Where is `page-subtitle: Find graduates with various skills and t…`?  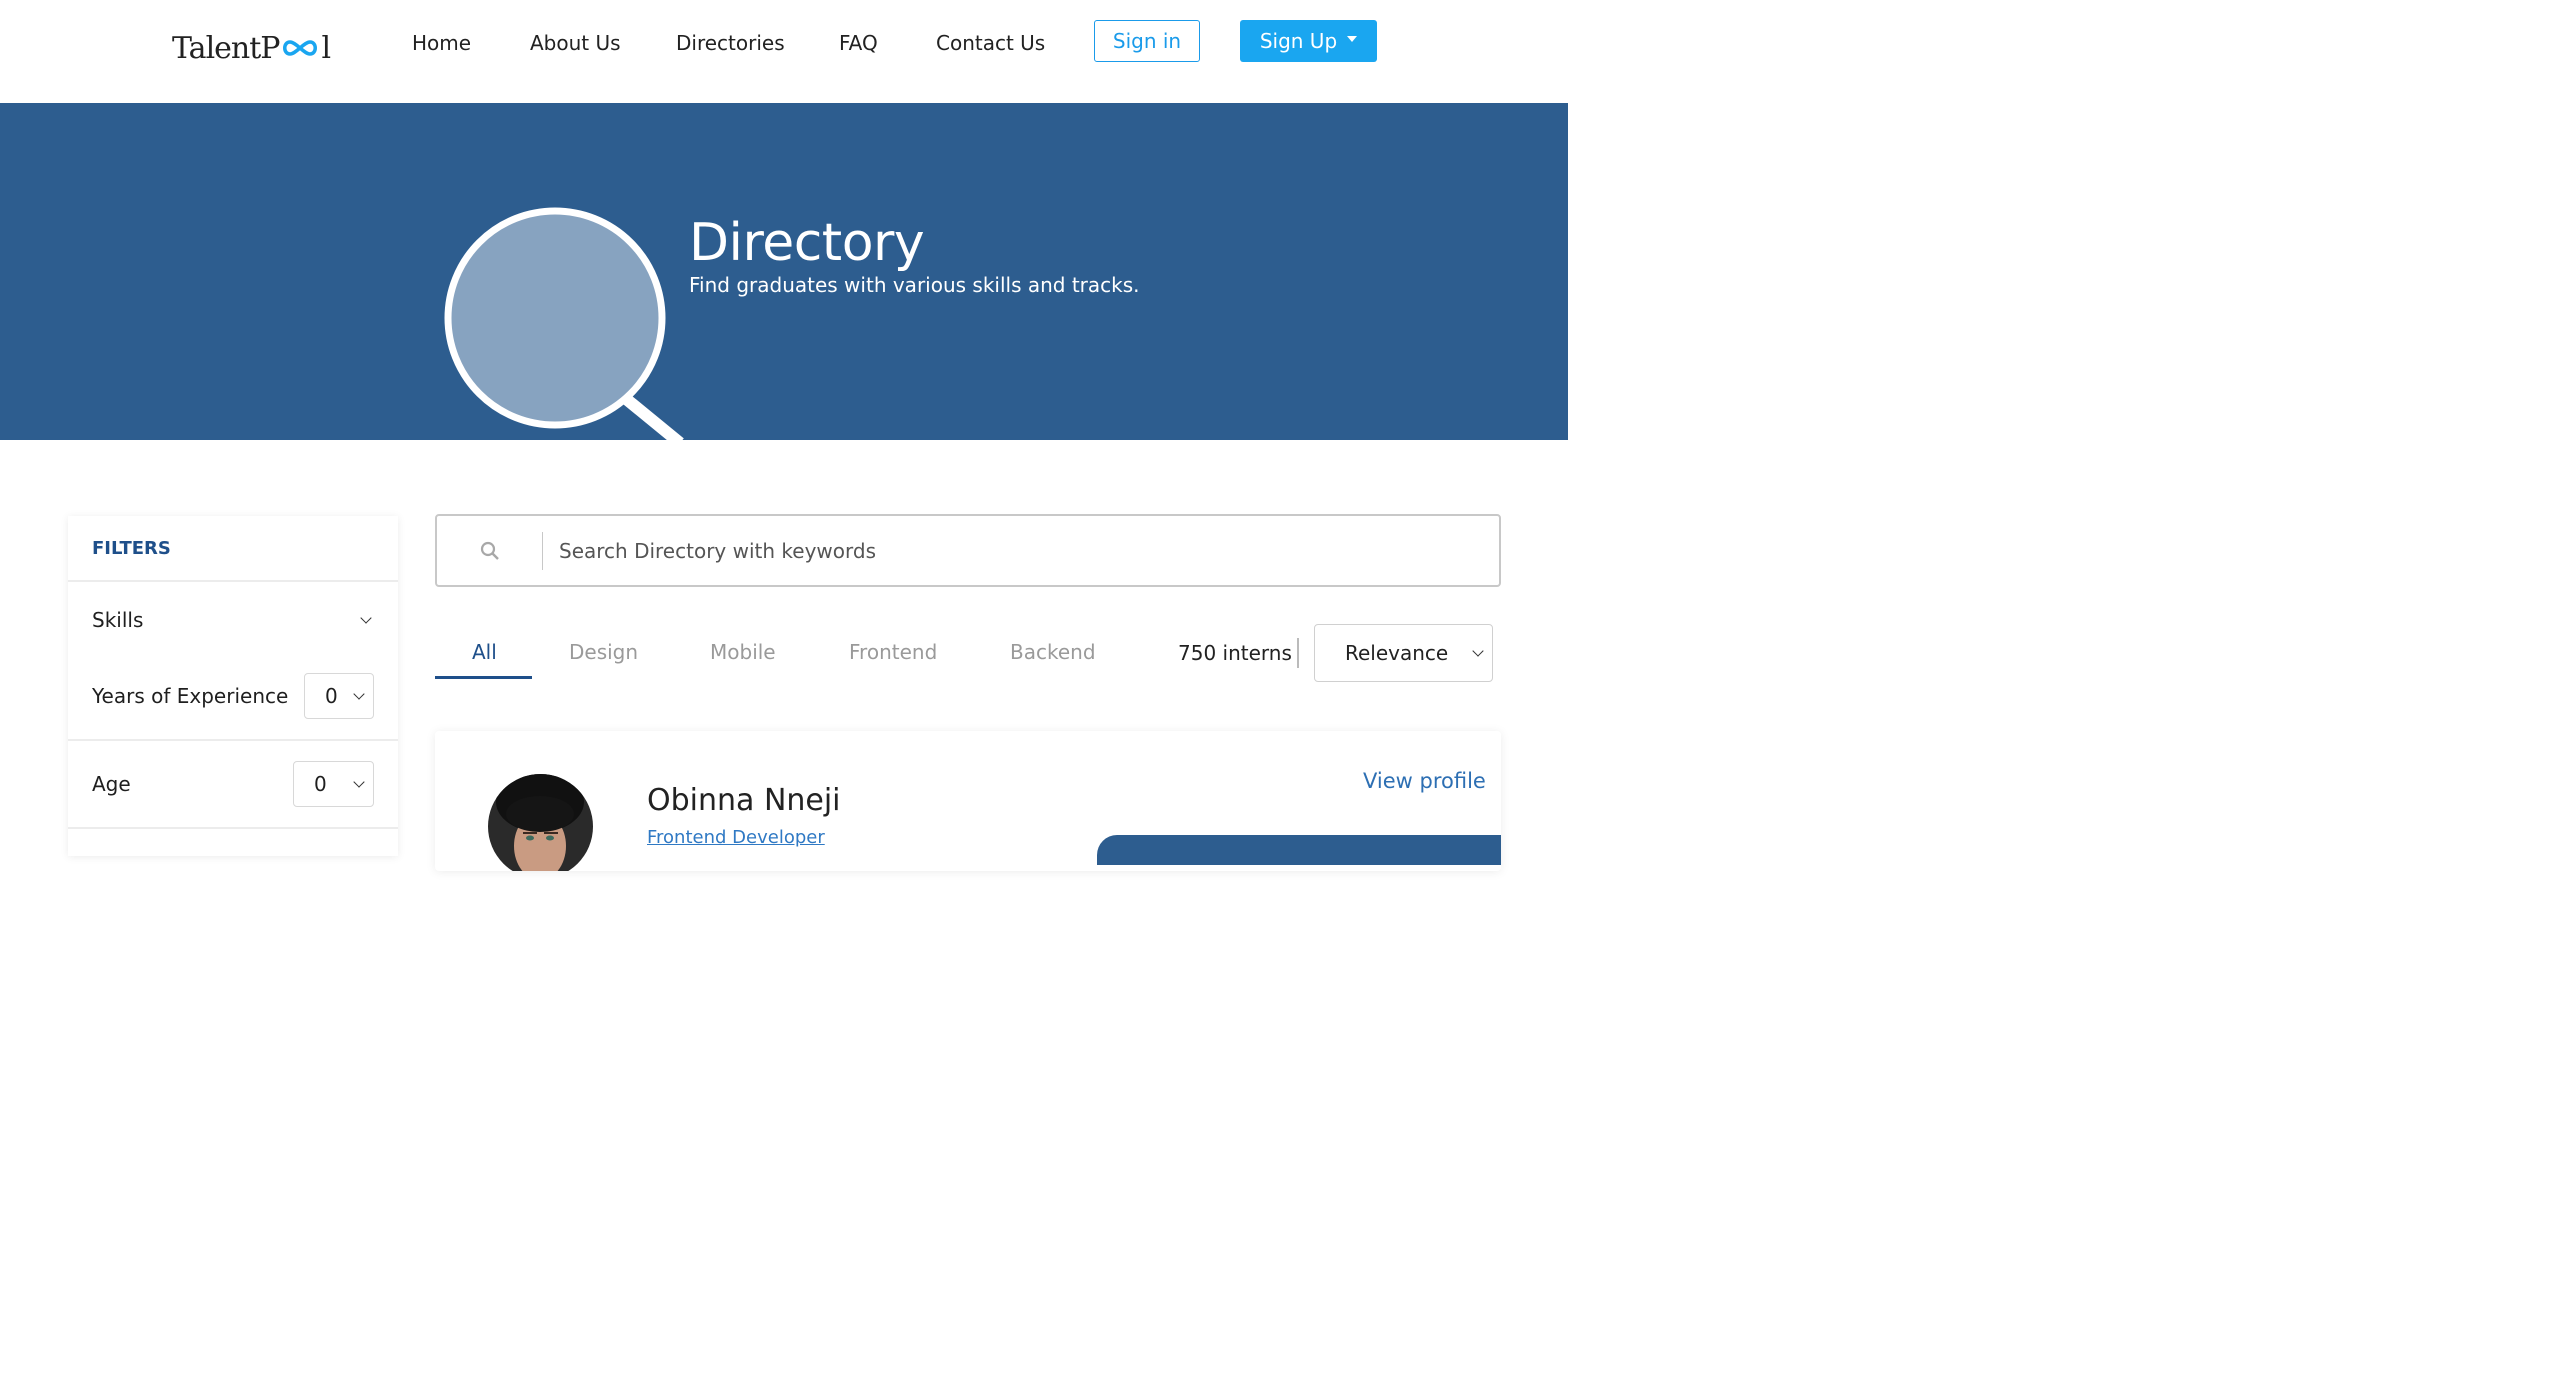
page-subtitle: Find graduates with various skills and t… is located at coordinates (914, 285).